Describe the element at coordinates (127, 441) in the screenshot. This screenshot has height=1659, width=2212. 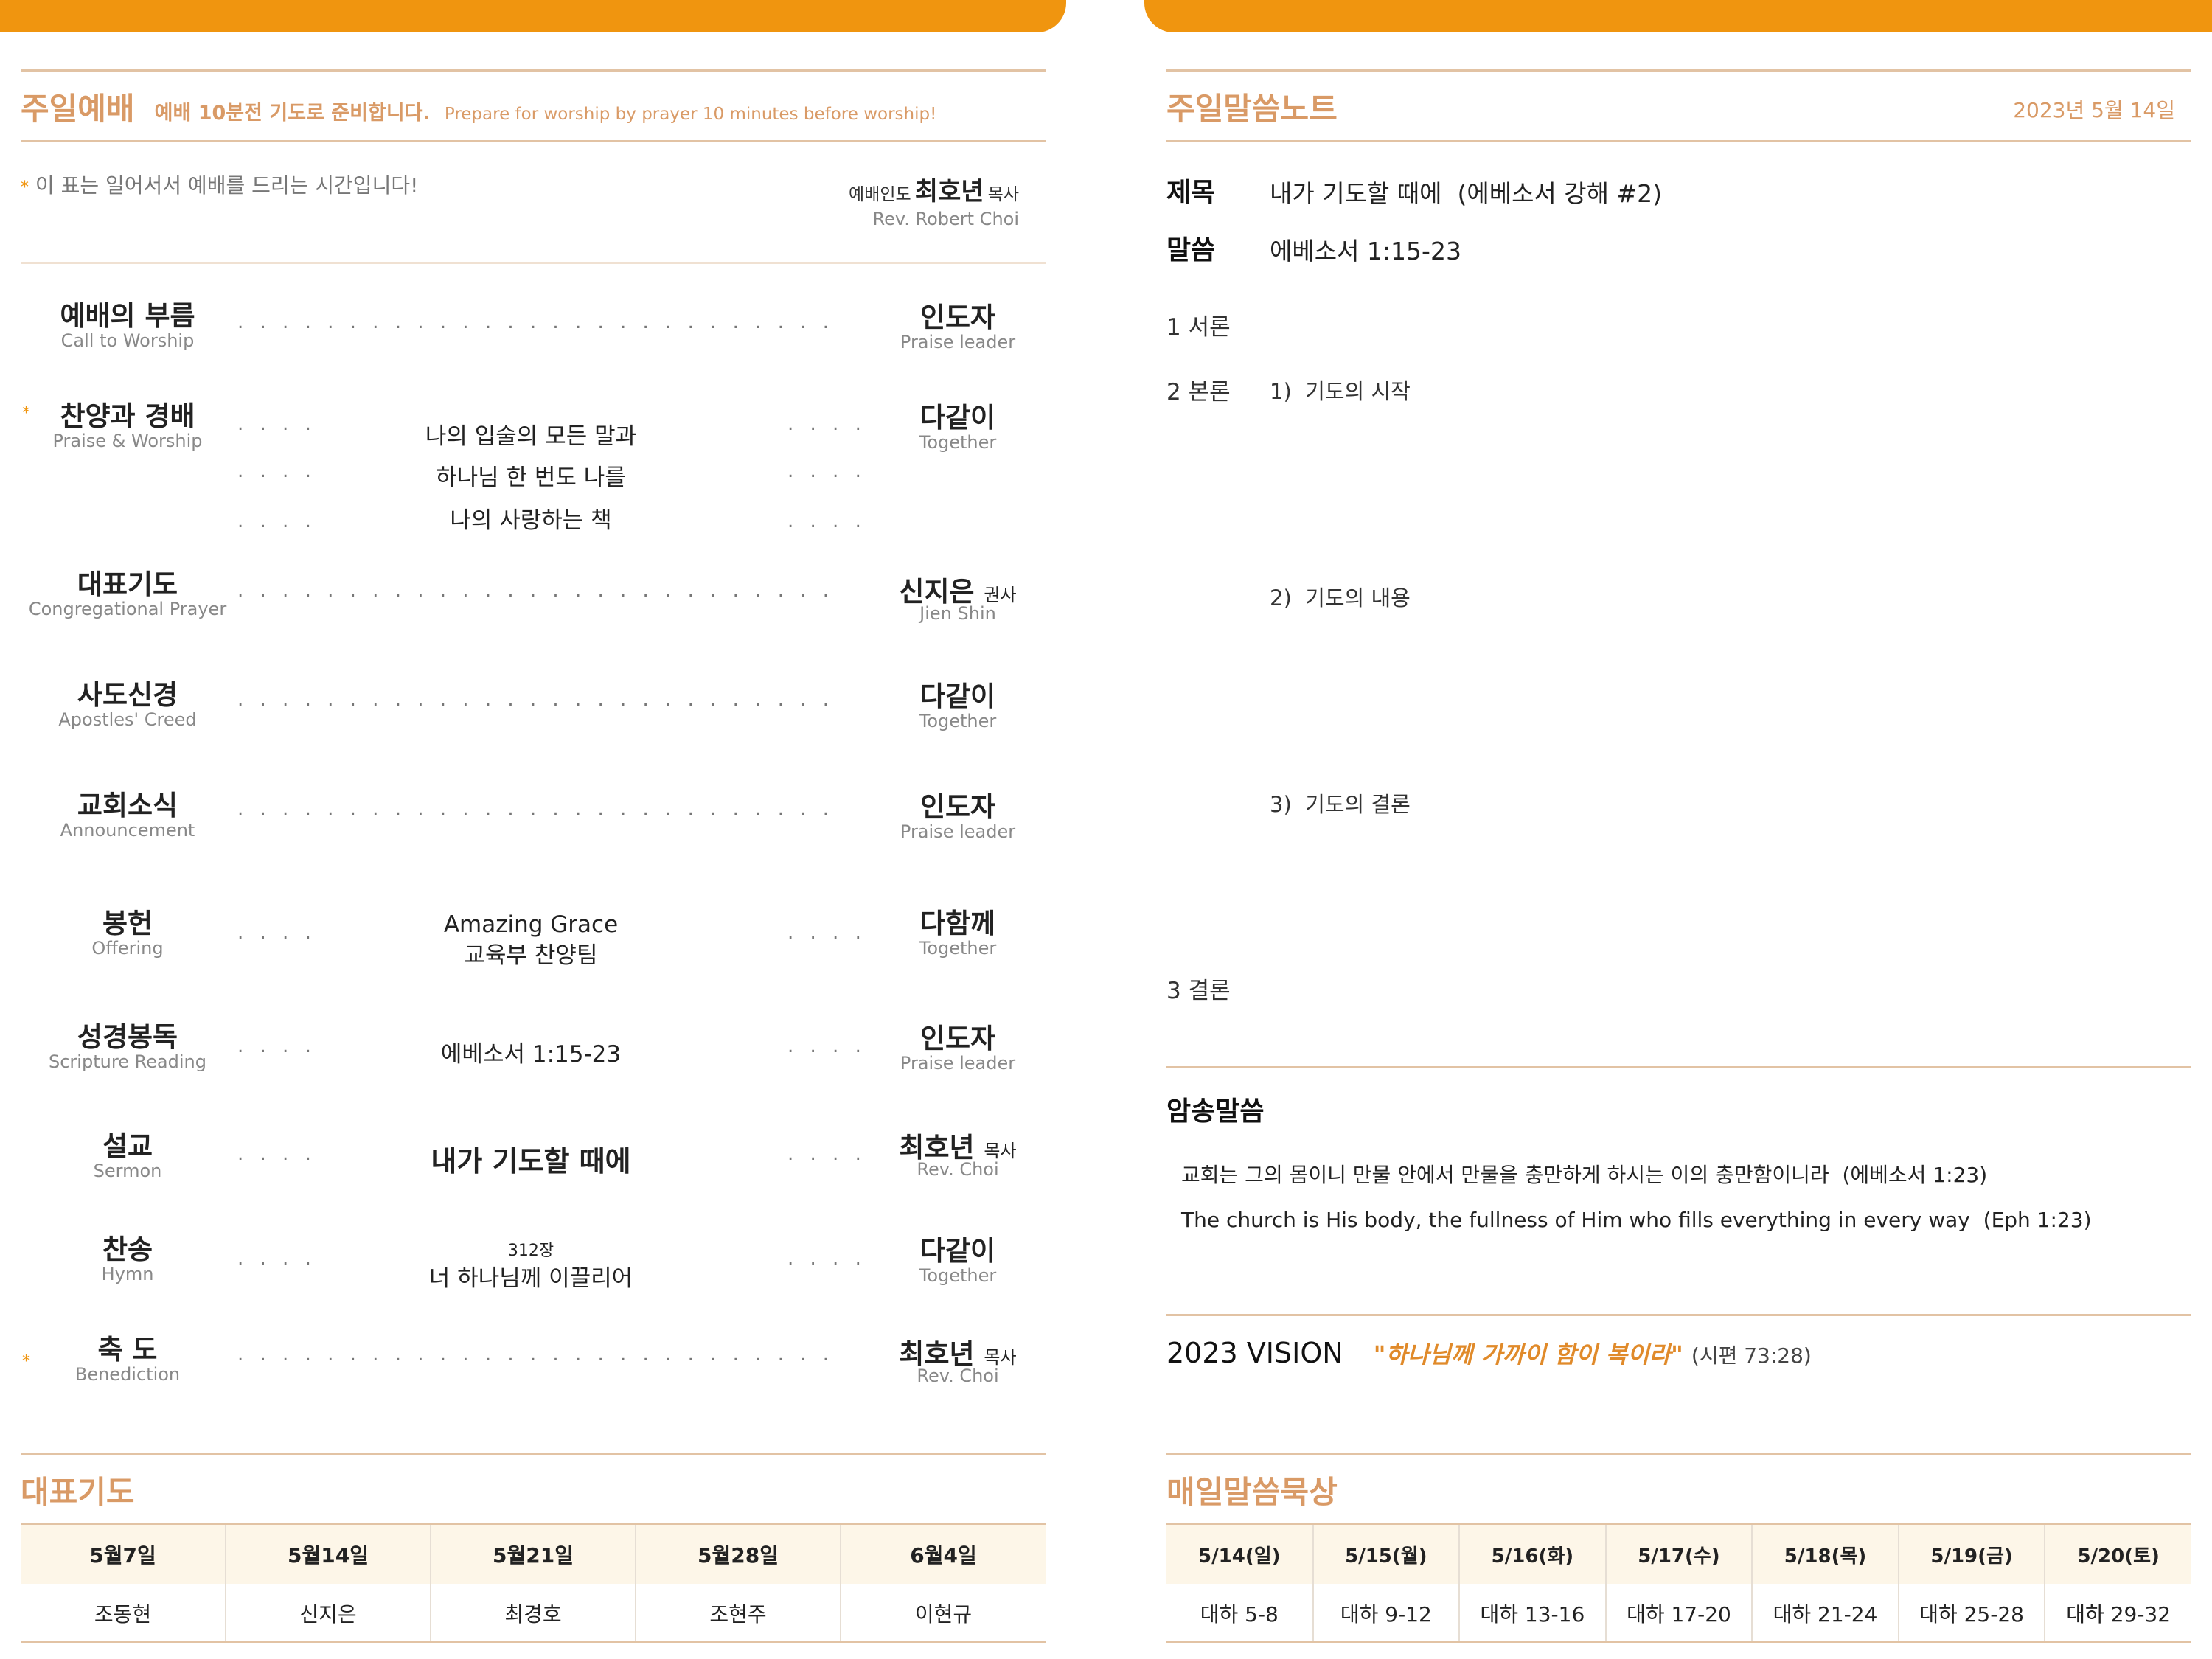
I see `order-item-1-subtitle: Praise & Worship` at that location.